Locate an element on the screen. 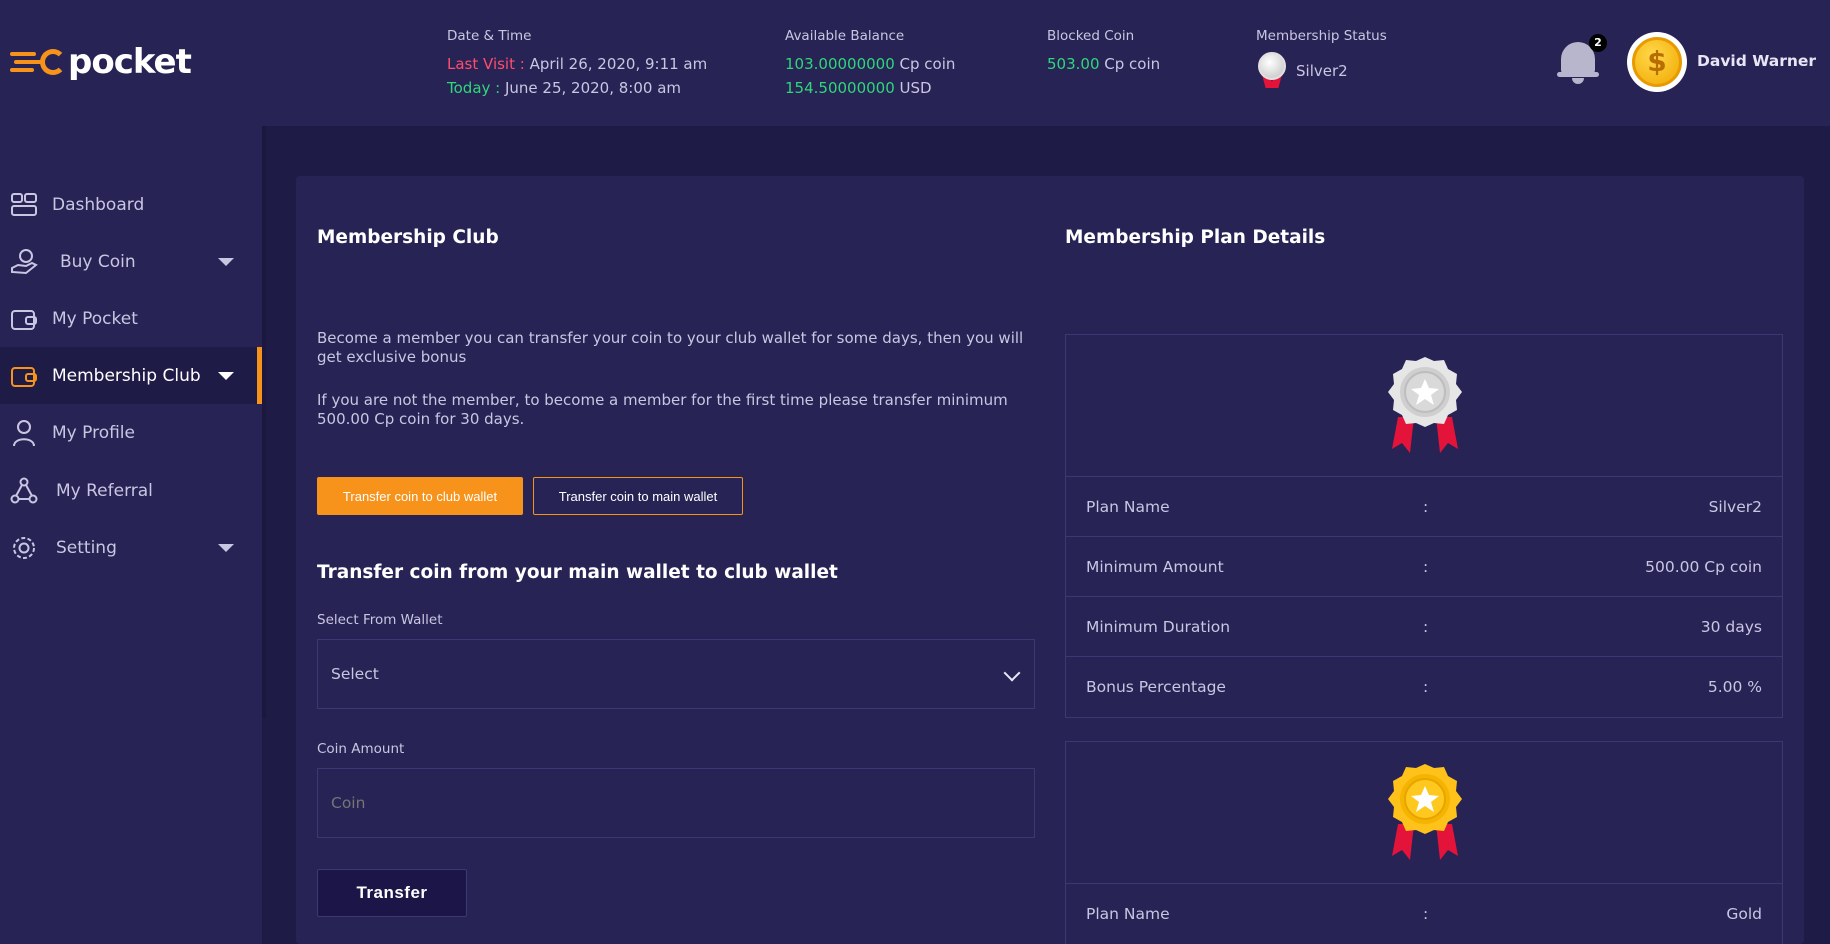  app-logo: pocket is located at coordinates (101, 62).